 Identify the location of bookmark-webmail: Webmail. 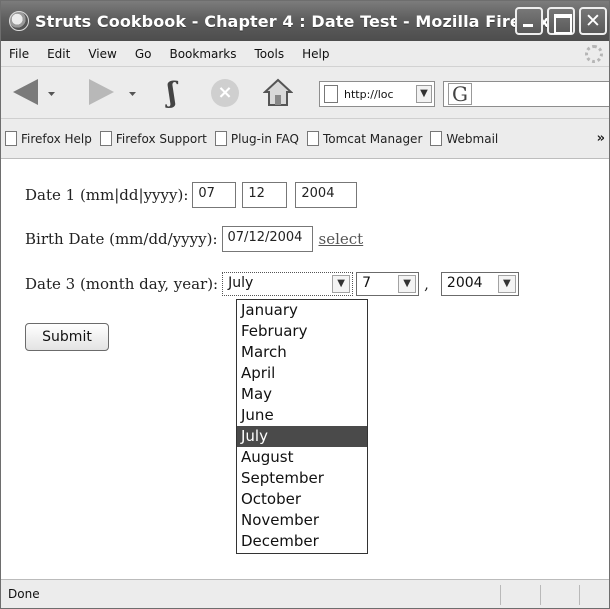
(464, 138).